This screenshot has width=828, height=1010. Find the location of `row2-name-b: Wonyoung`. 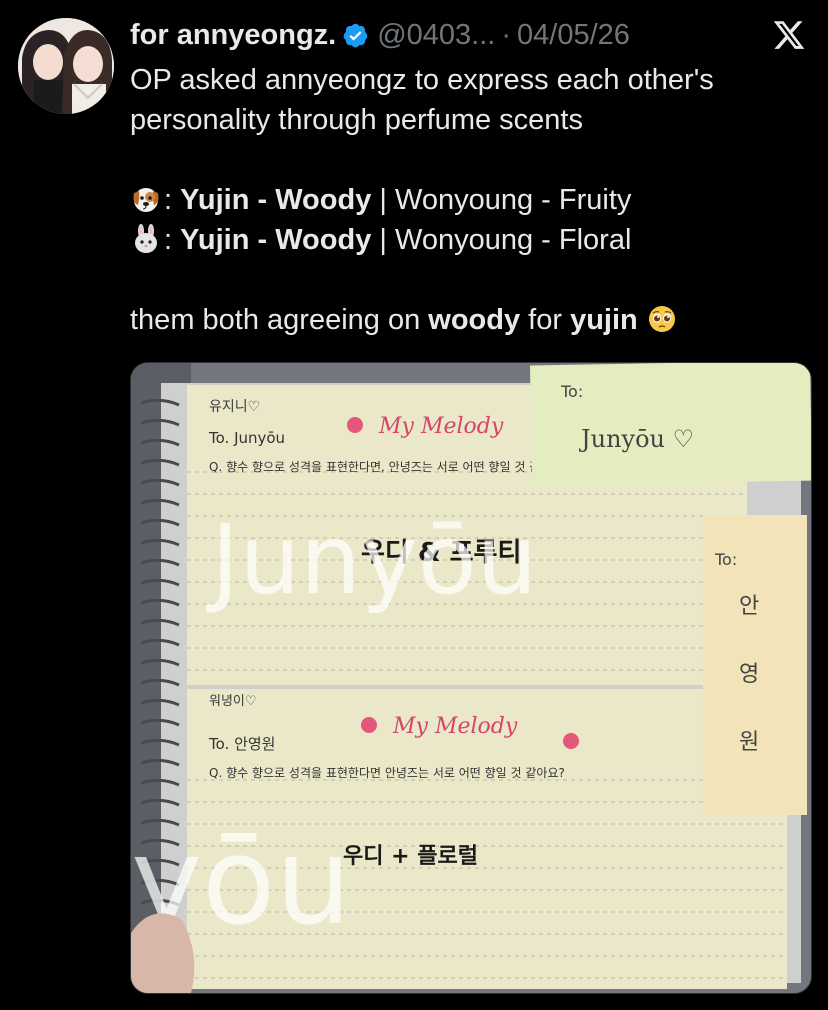

row2-name-b: Wonyoung is located at coordinates (464, 240).